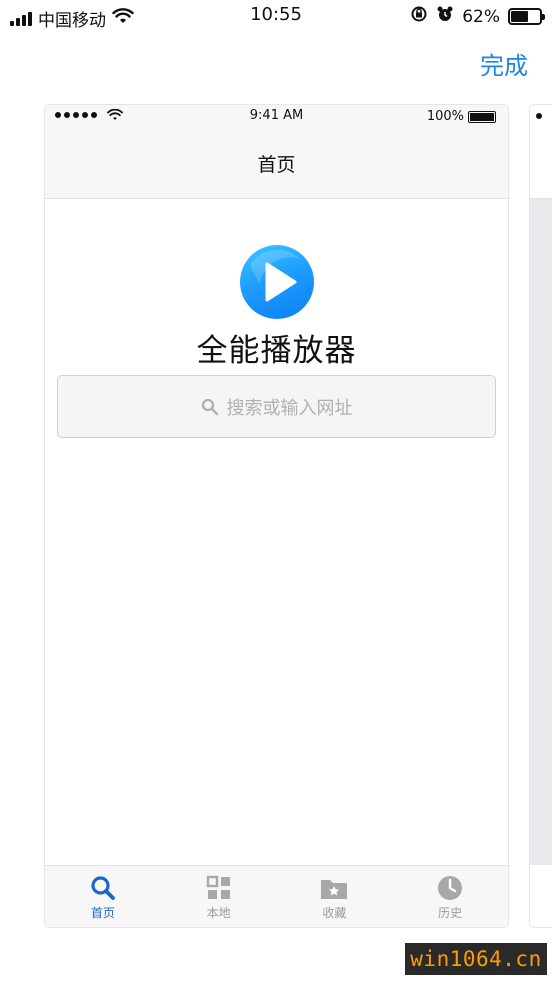 The image size is (552, 981). I want to click on switcher-nav: 完成, so click(276, 64).